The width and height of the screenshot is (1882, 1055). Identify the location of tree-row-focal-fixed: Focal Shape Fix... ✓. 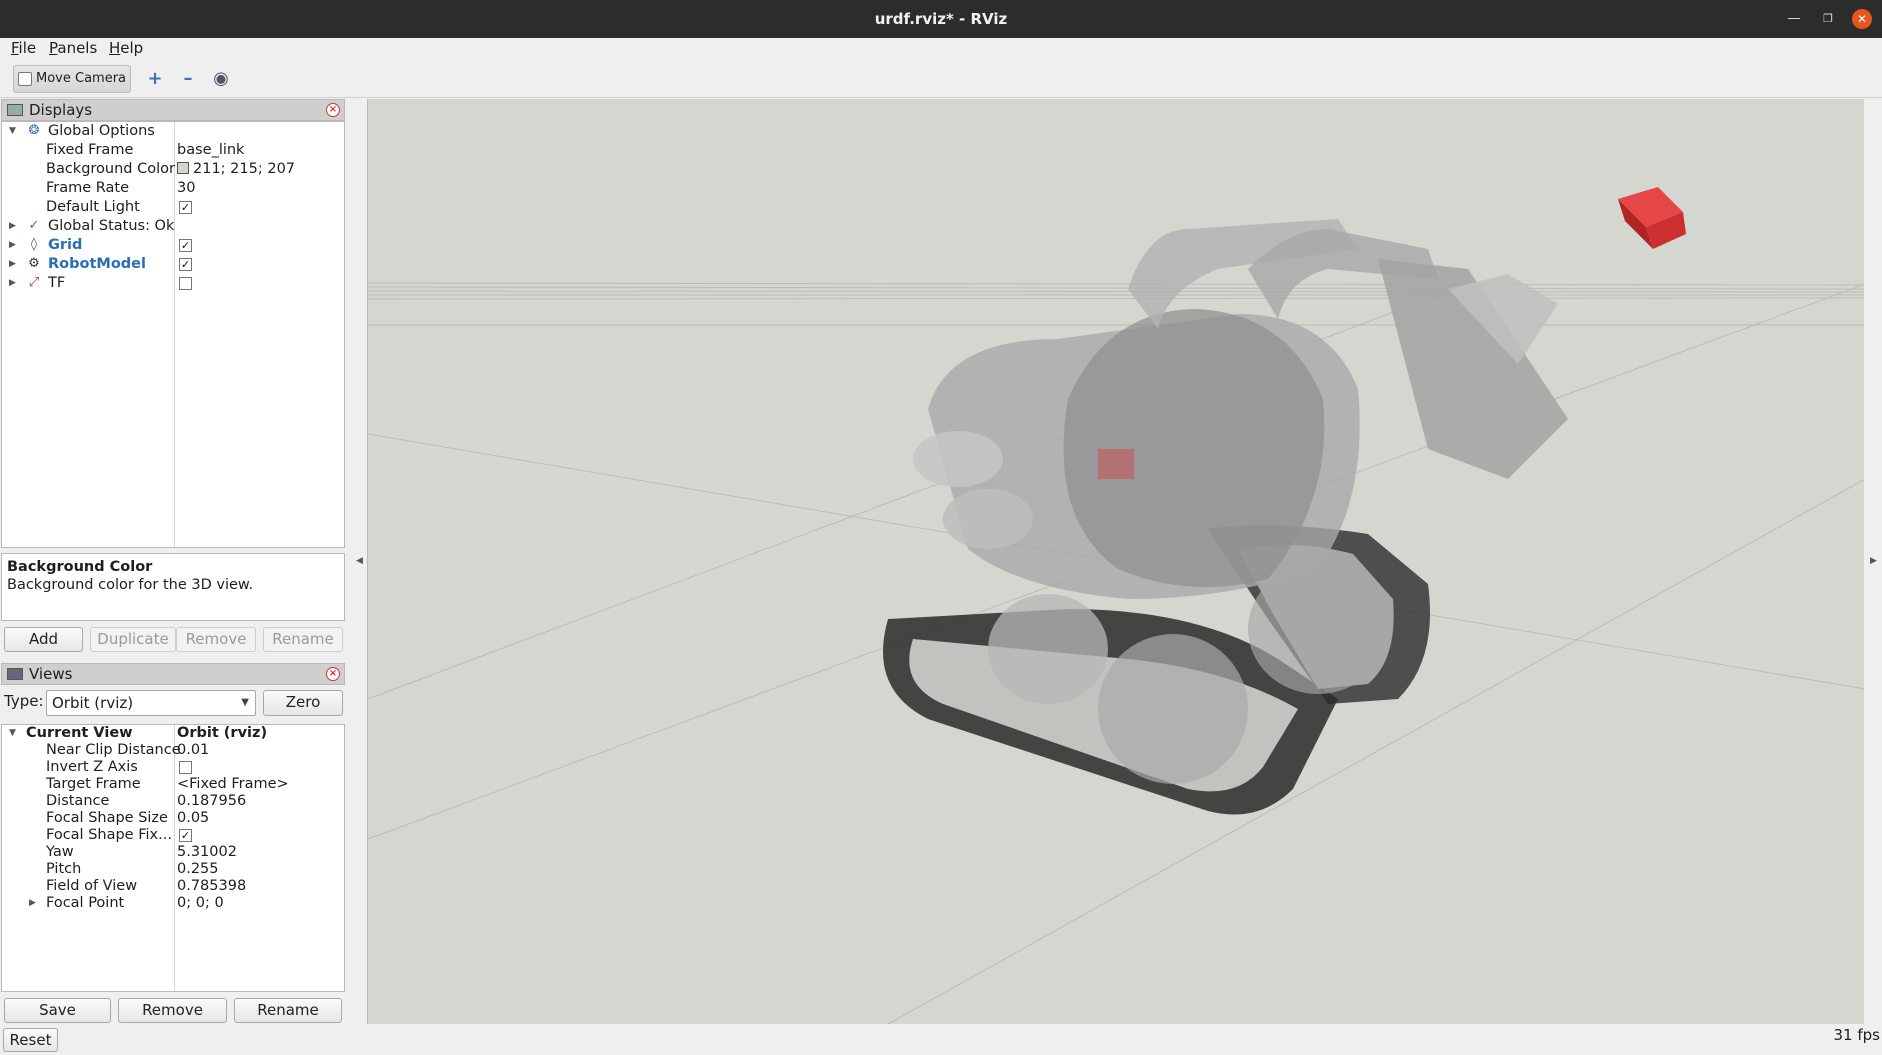
(173, 835).